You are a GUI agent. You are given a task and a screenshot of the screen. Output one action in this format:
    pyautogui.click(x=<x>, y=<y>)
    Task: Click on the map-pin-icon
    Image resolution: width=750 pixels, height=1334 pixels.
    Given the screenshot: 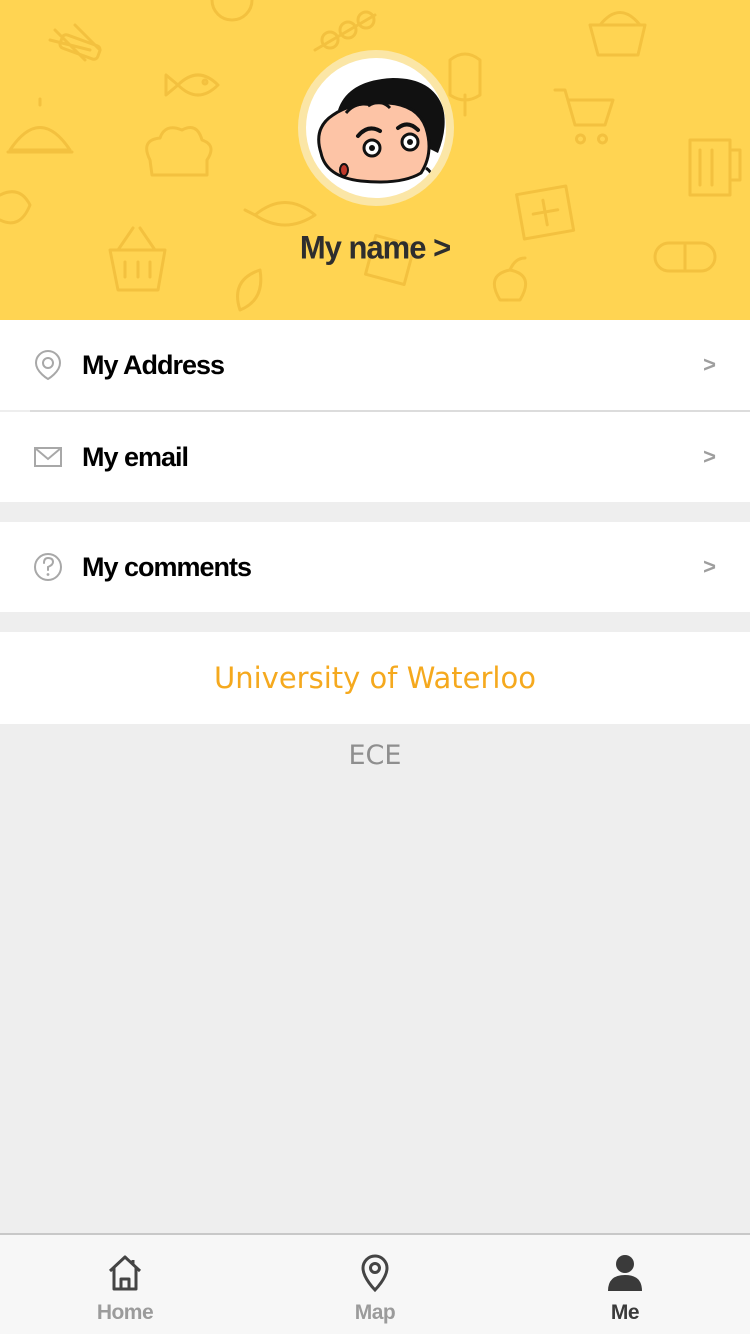 What is the action you would take?
    pyautogui.click(x=375, y=1273)
    